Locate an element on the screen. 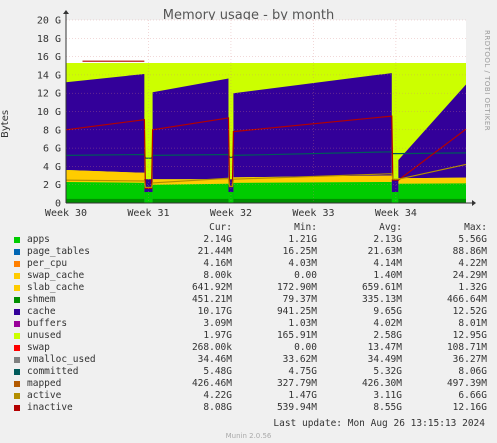  legend-cur: 268.00k is located at coordinates (211, 347).